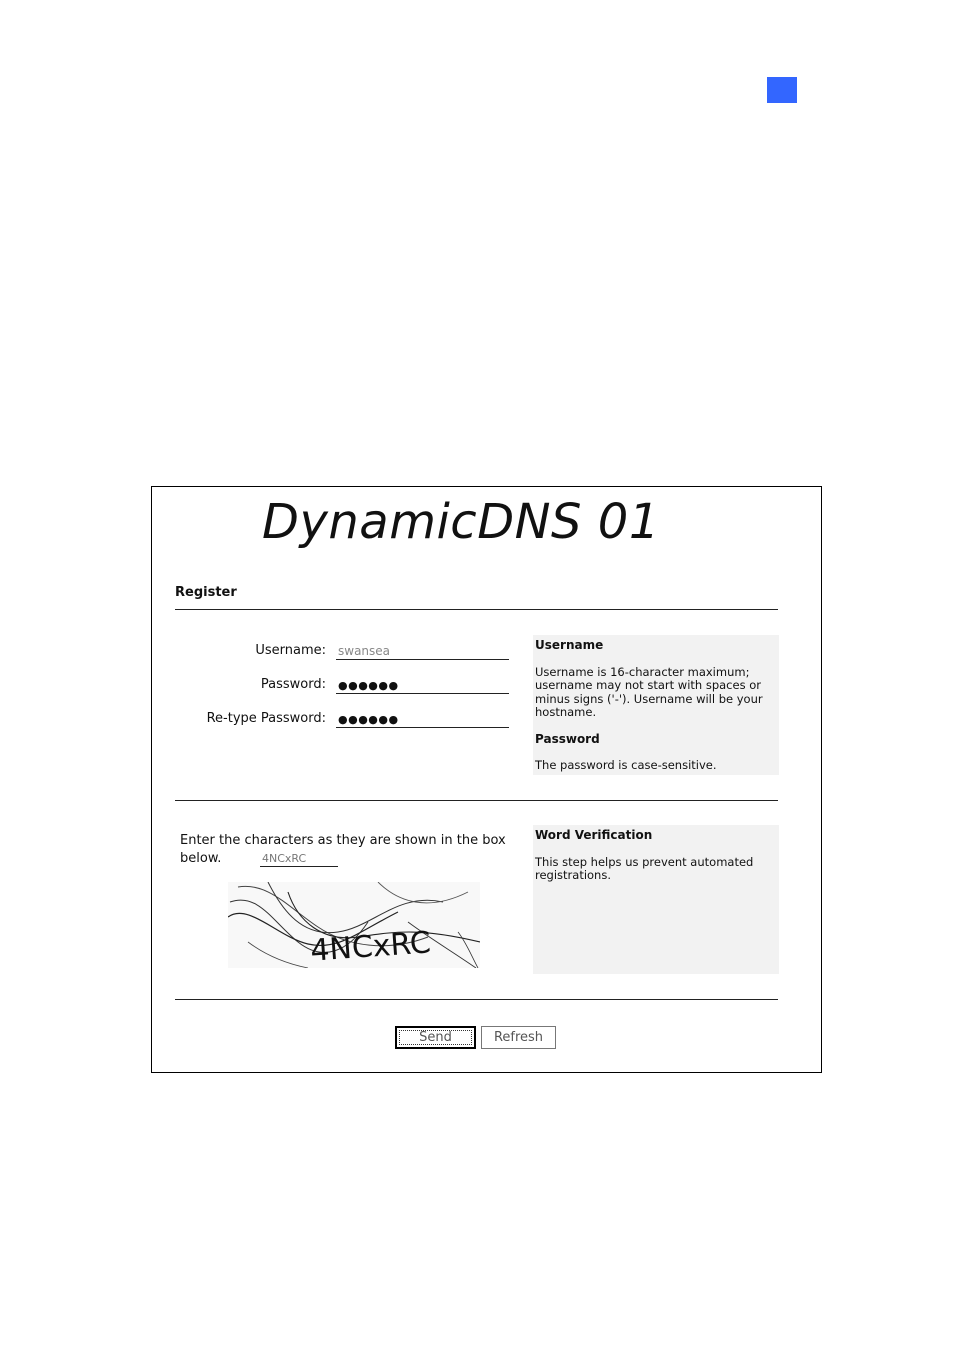 The width and height of the screenshot is (954, 1350). Describe the element at coordinates (461, 522) in the screenshot. I see `dynamicdns-logo: DynamicDNS 01` at that location.